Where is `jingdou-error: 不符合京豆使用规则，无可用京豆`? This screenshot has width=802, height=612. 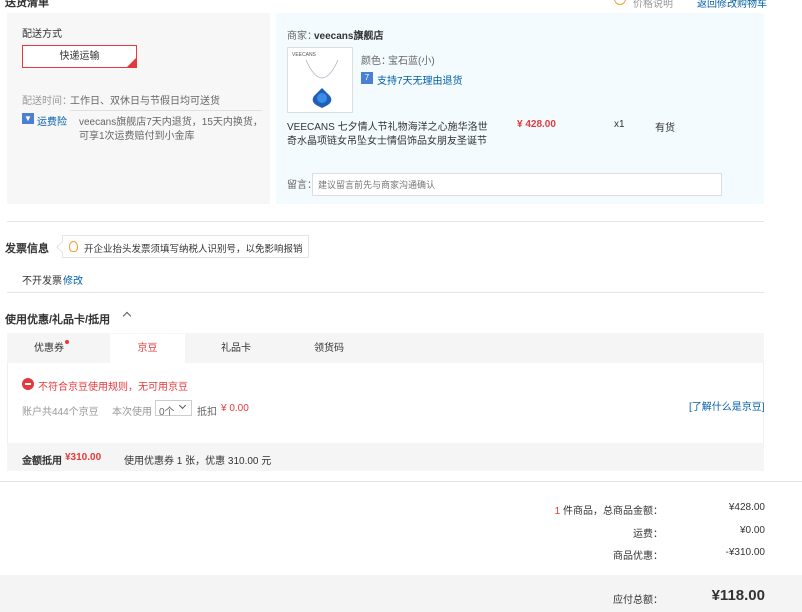 jingdou-error: 不符合京豆使用规则，无可用京豆 is located at coordinates (113, 387).